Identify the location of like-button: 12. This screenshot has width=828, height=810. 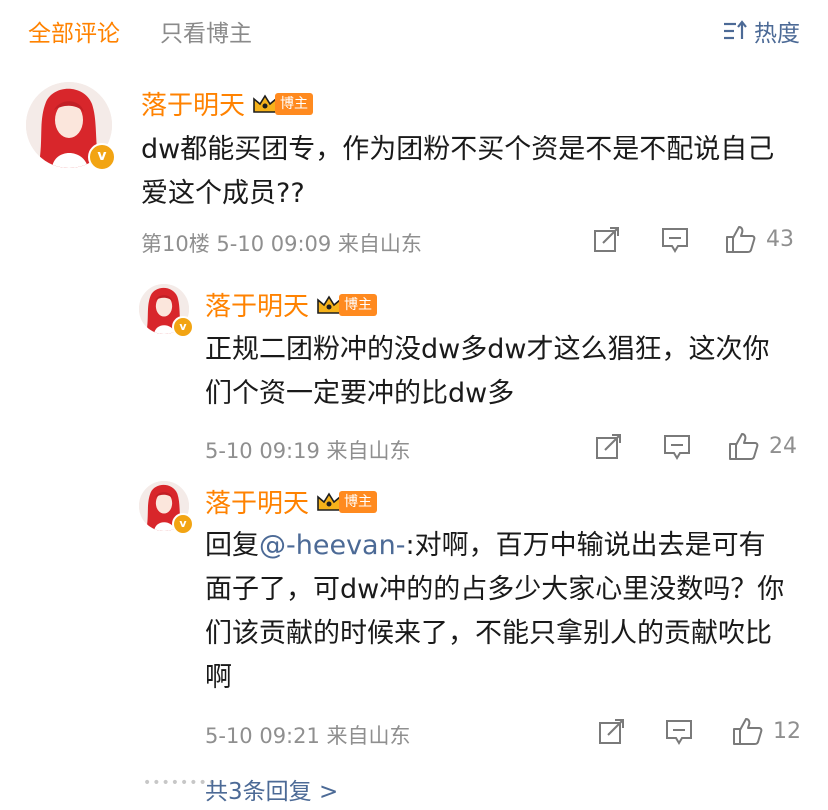
(766, 731).